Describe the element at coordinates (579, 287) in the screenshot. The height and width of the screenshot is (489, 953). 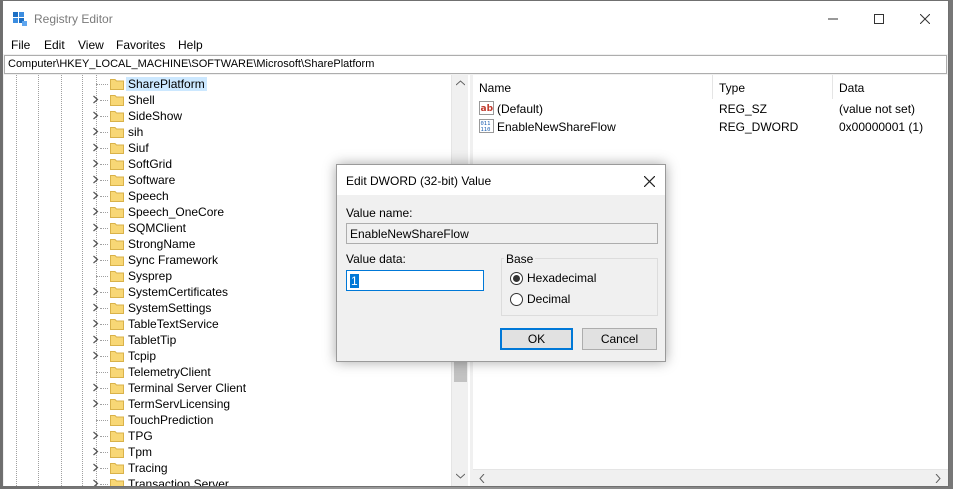
I see `base-groupbox` at that location.